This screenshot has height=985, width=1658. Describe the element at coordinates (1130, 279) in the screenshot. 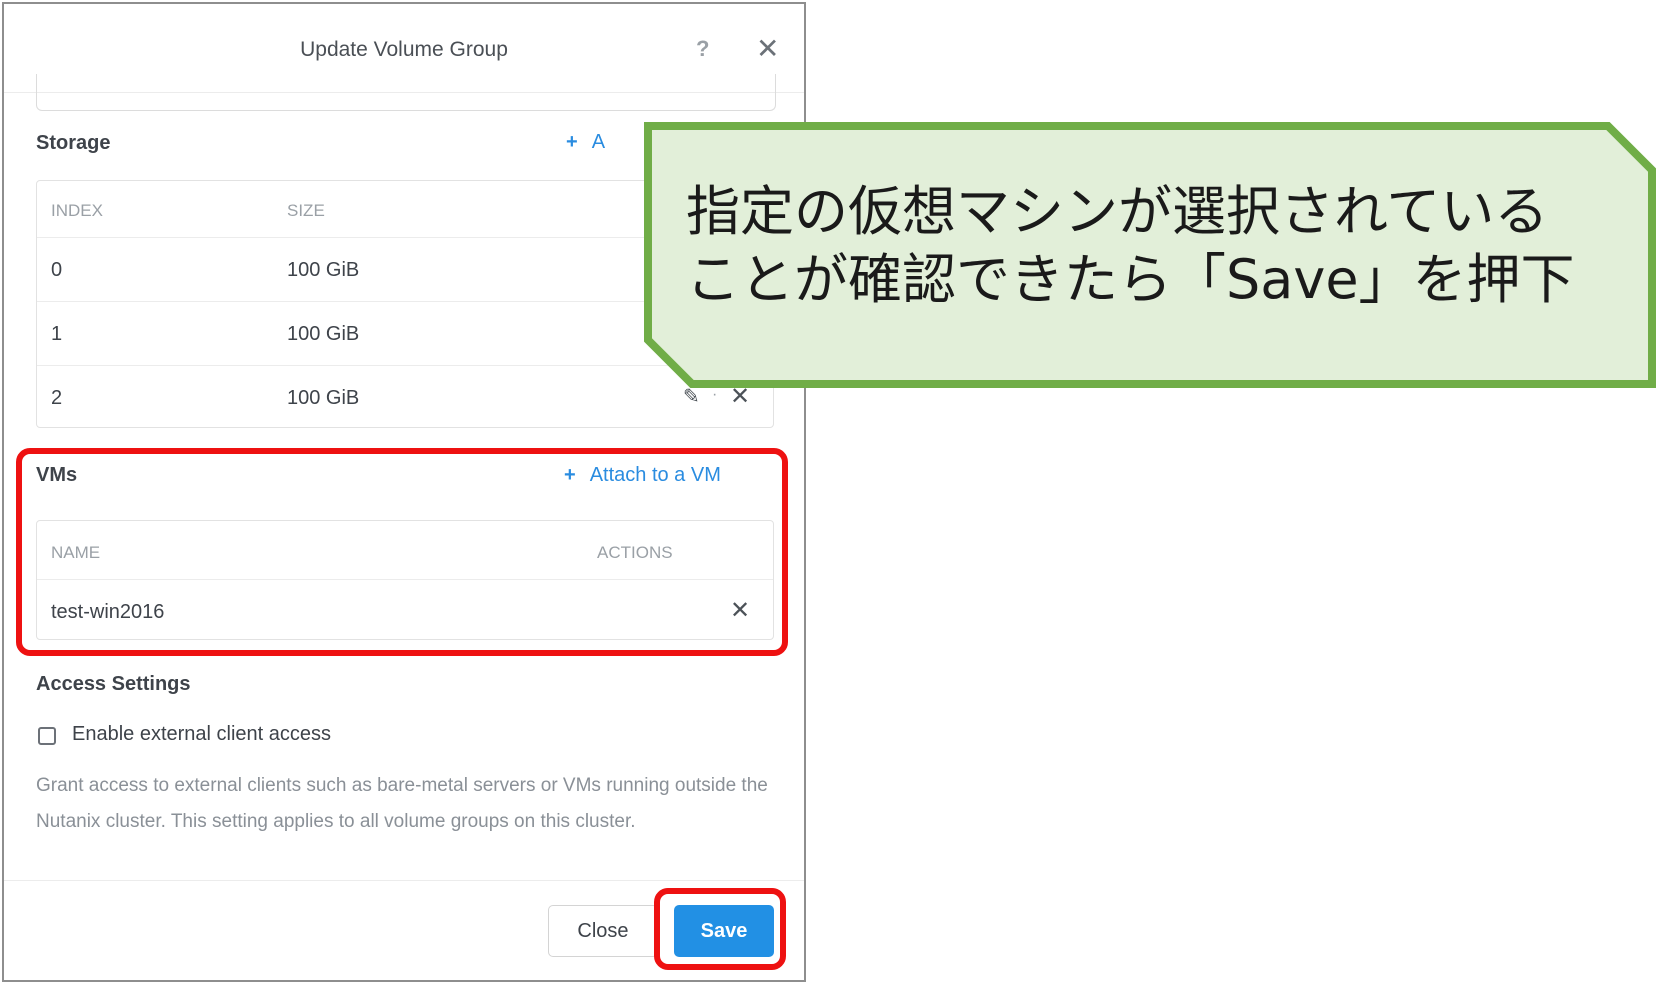

I see `callout-line-2: ことが確認できたら「Save」を押下` at that location.